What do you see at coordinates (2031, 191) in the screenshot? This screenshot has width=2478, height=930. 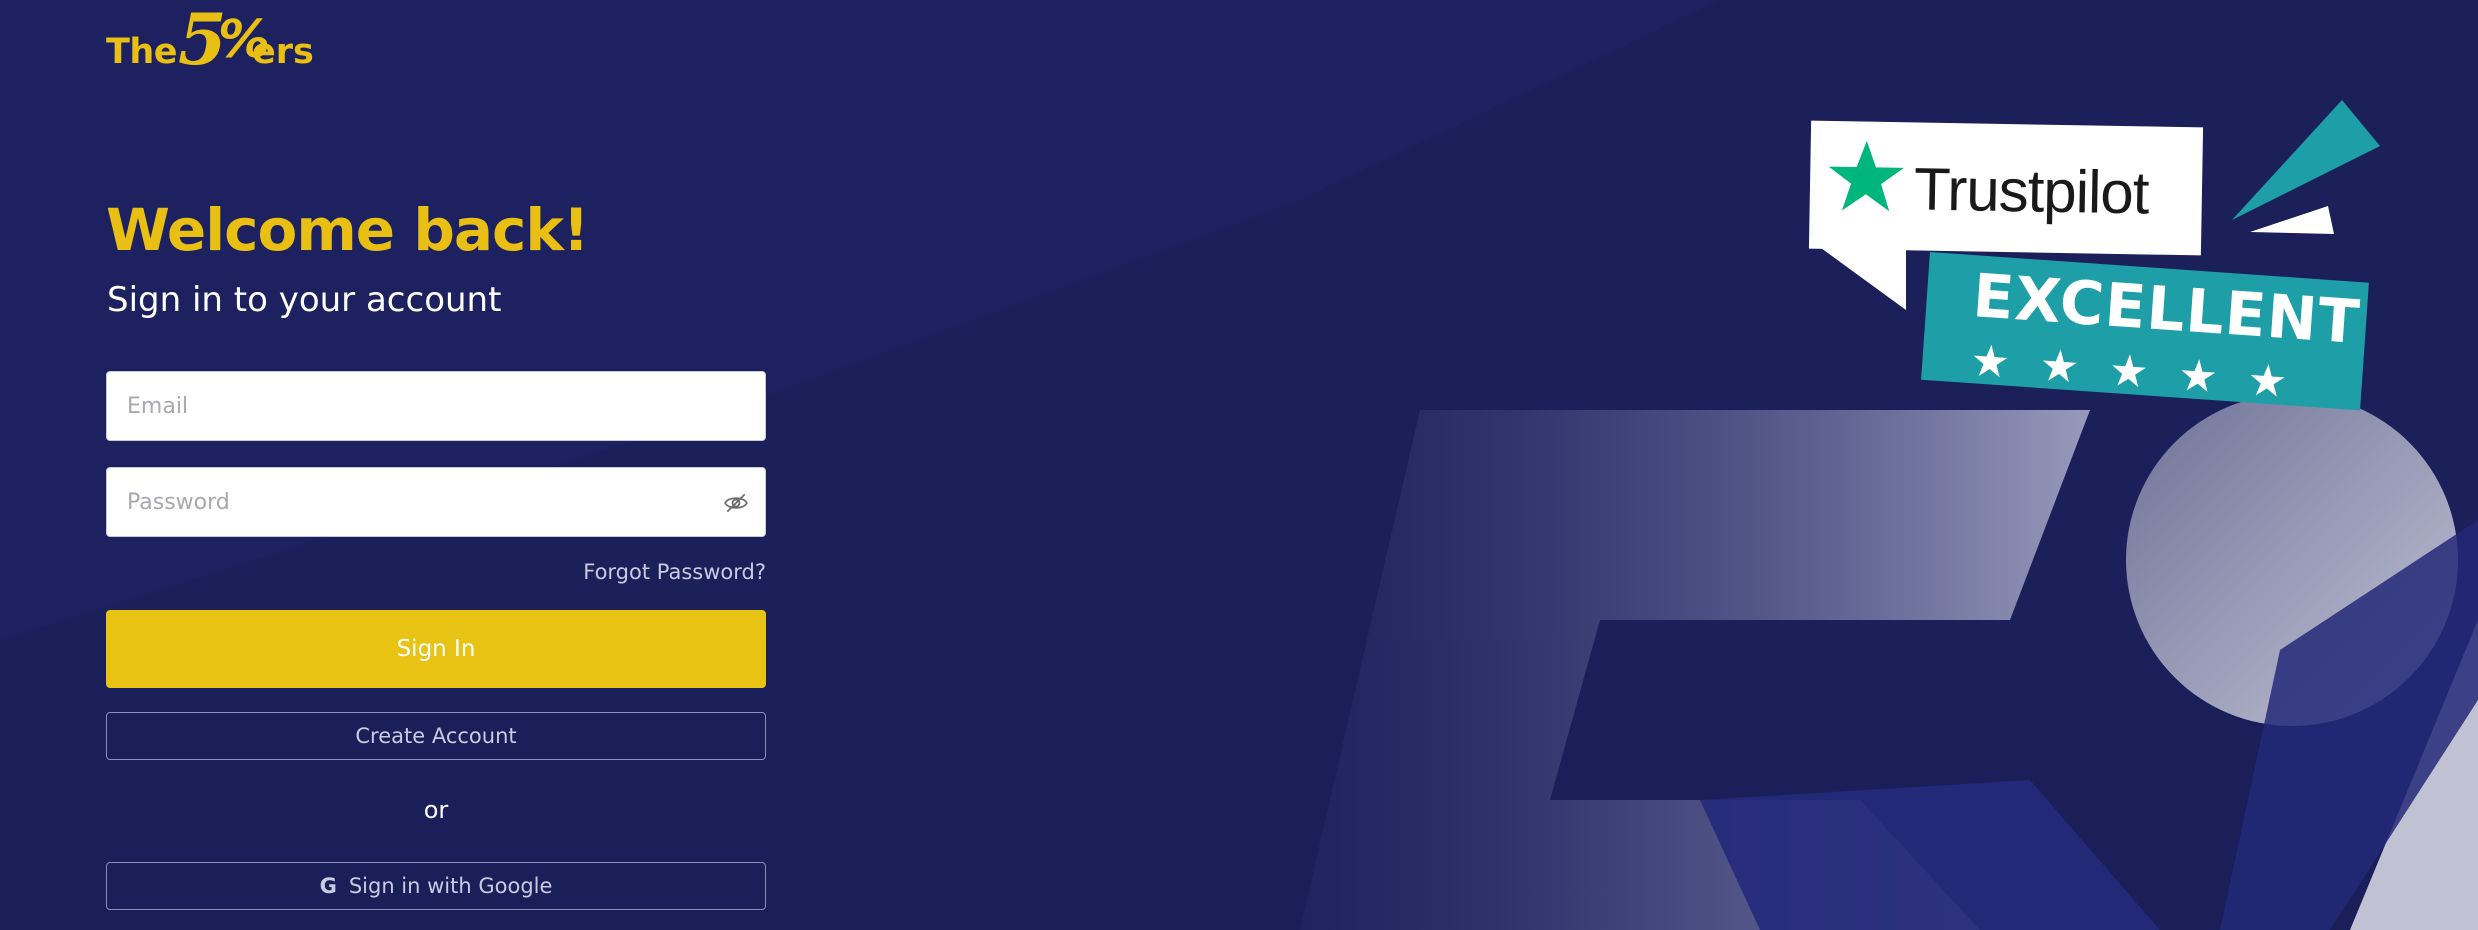 I see `trustpilot-wordmark: Trustpilot` at bounding box center [2031, 191].